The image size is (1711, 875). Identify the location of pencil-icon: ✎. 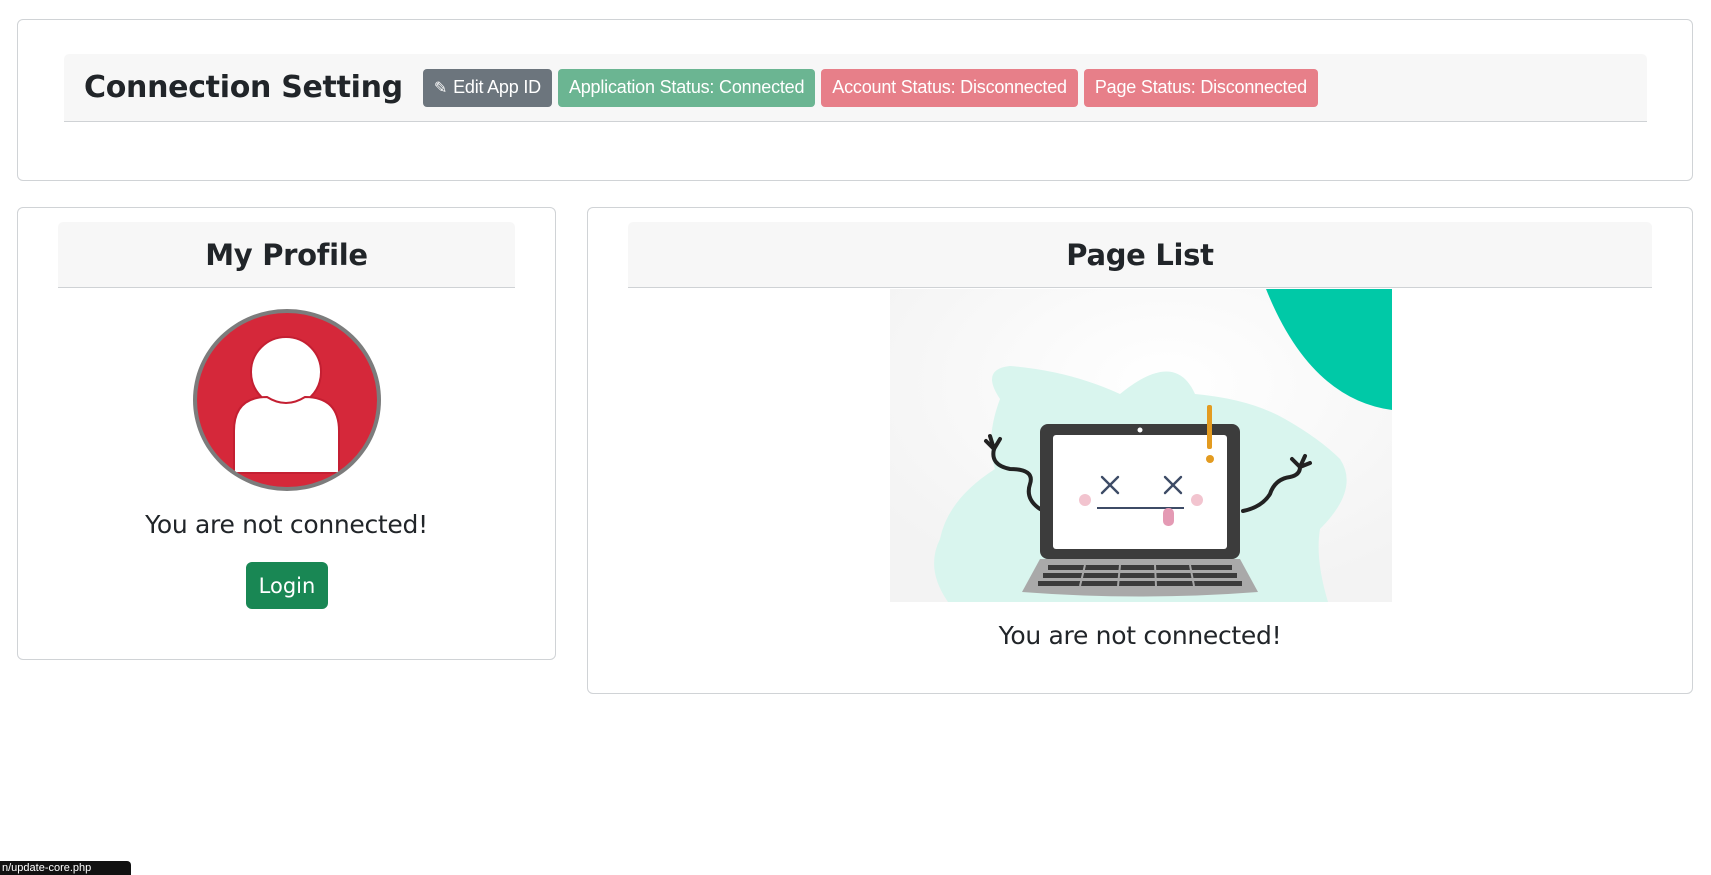
(440, 88).